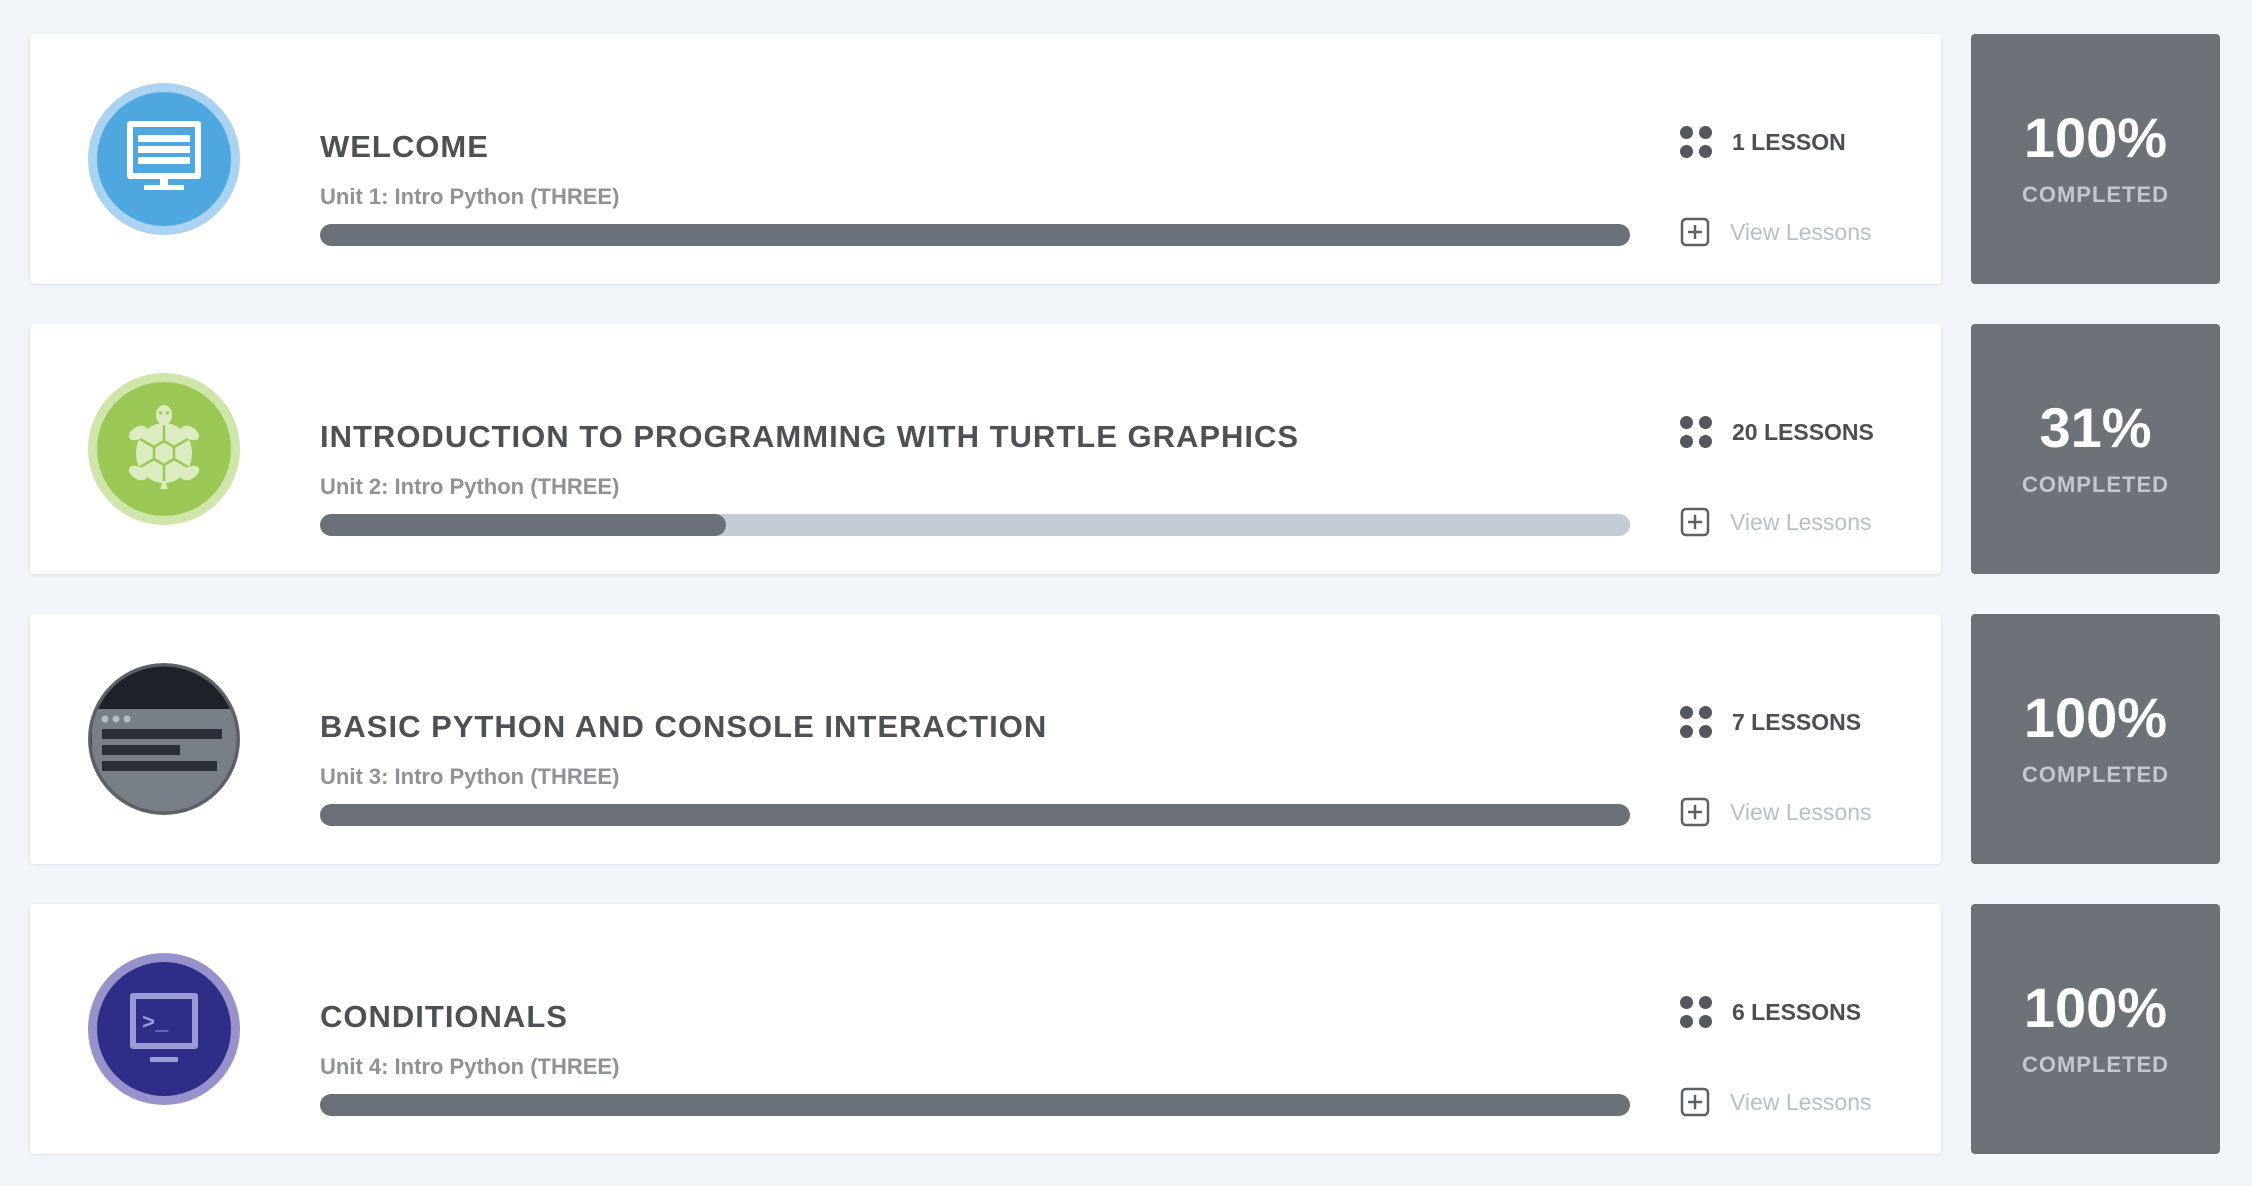  I want to click on lesson-count-label: 20 LESSONS, so click(1803, 431).